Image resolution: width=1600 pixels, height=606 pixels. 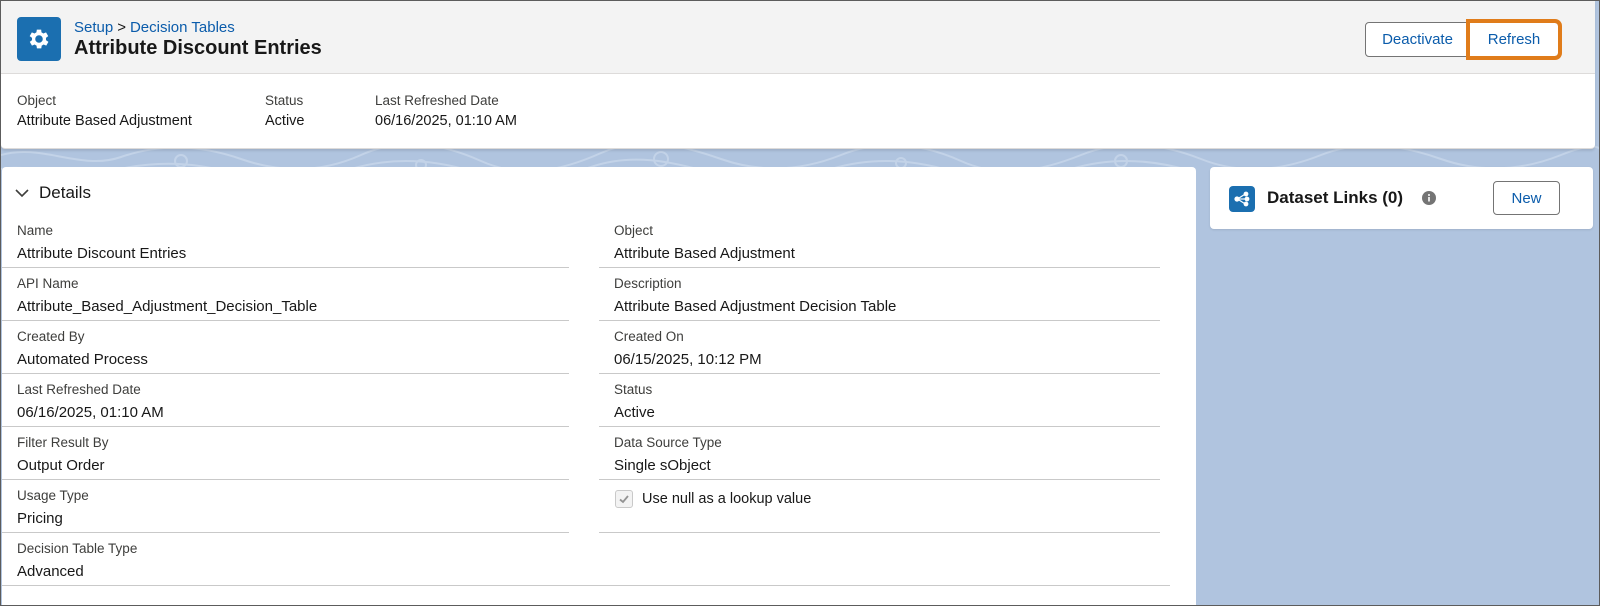 What do you see at coordinates (648, 283) in the screenshot?
I see `field-label: Description` at bounding box center [648, 283].